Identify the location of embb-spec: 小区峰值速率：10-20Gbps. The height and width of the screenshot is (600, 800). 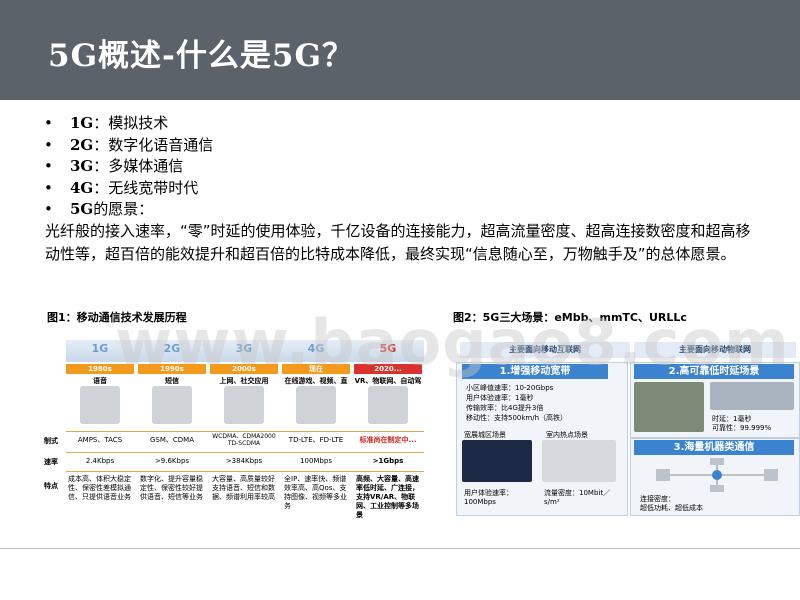
(510, 388).